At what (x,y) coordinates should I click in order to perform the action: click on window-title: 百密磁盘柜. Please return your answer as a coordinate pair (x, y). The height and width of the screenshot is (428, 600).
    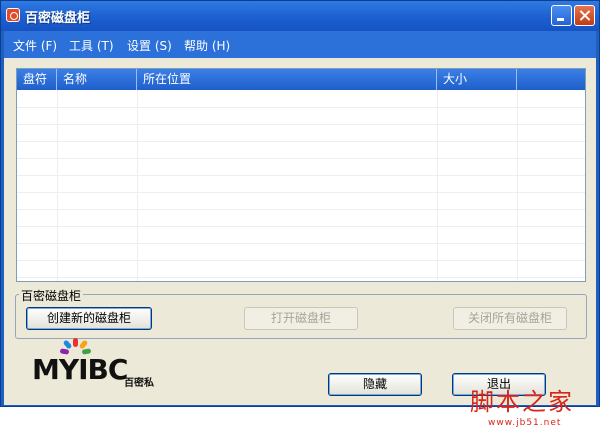
    Looking at the image, I should click on (58, 18).